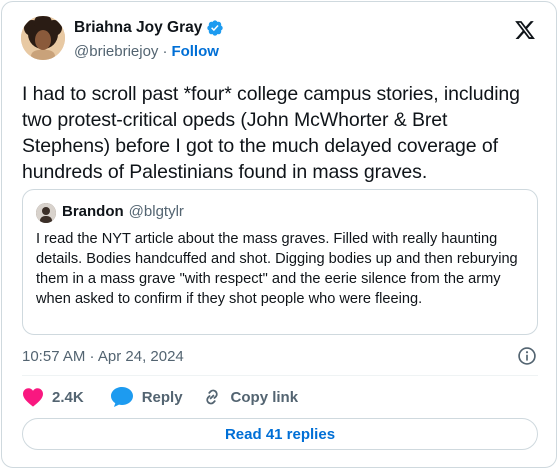 The image size is (558, 469). Describe the element at coordinates (156, 211) in the screenshot. I see `quoted-author-handle: @blgtylr` at that location.